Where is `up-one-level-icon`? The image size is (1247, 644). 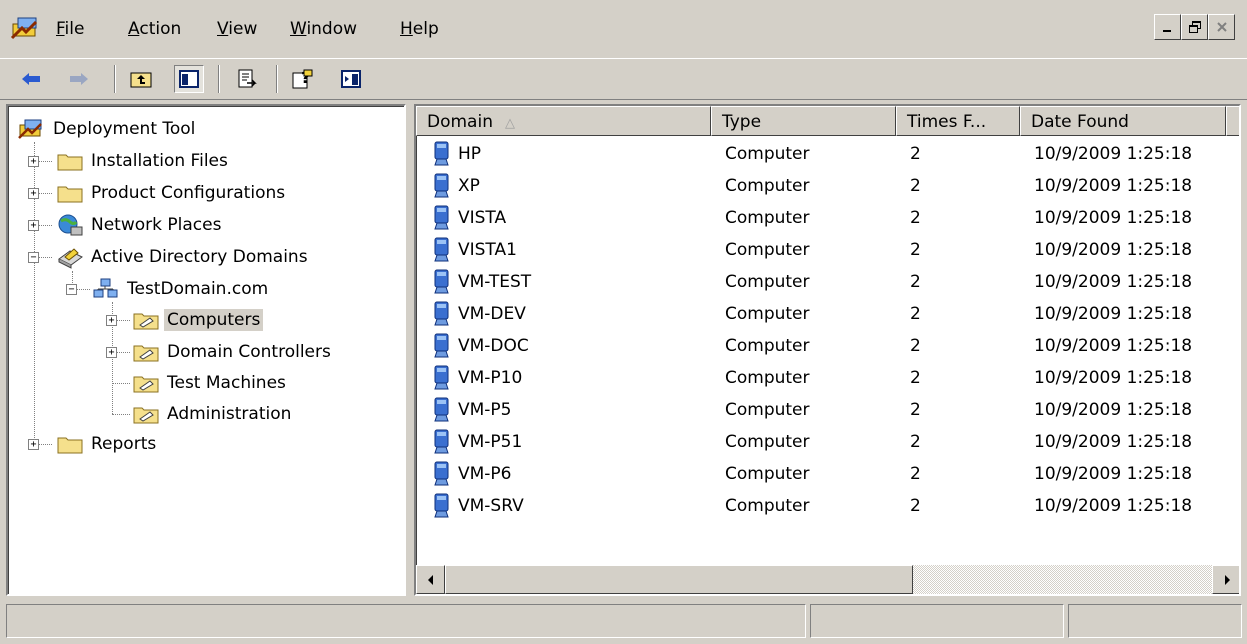
up-one-level-icon is located at coordinates (141, 80).